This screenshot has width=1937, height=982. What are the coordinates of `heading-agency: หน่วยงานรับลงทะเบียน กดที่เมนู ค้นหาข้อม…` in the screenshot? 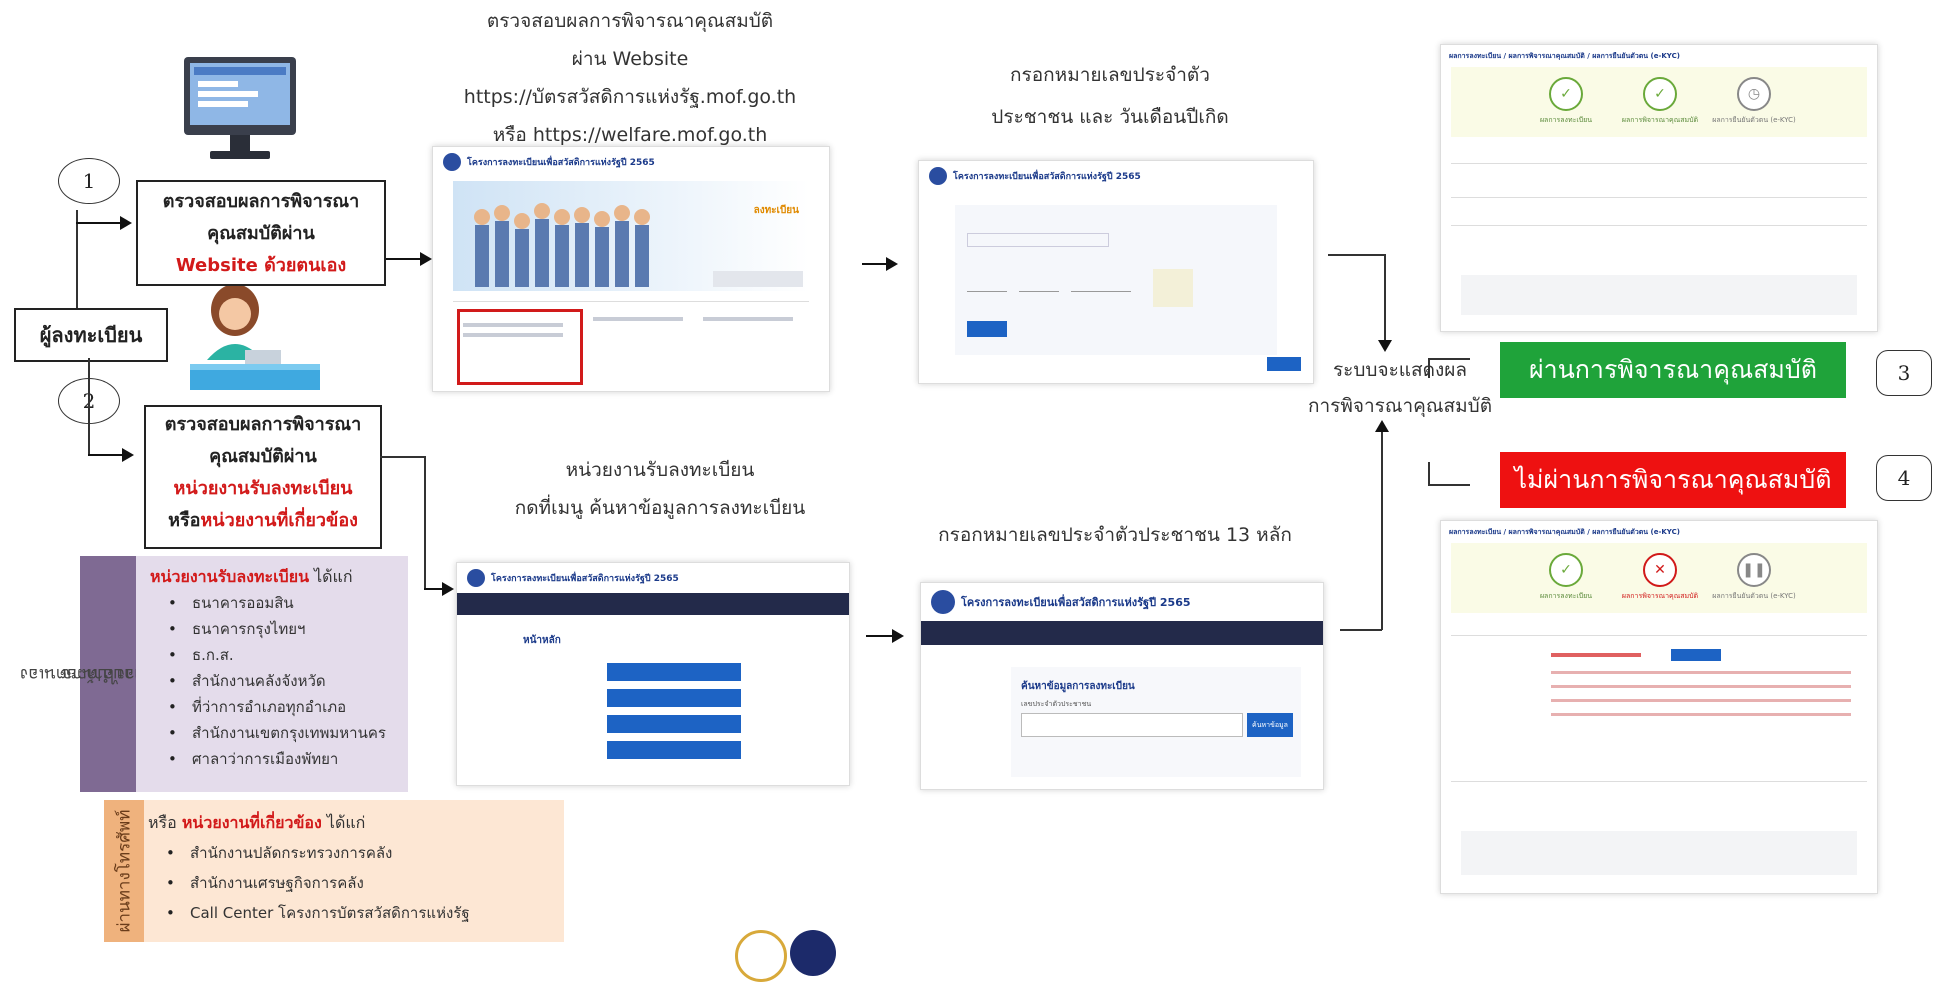 It's located at (660, 489).